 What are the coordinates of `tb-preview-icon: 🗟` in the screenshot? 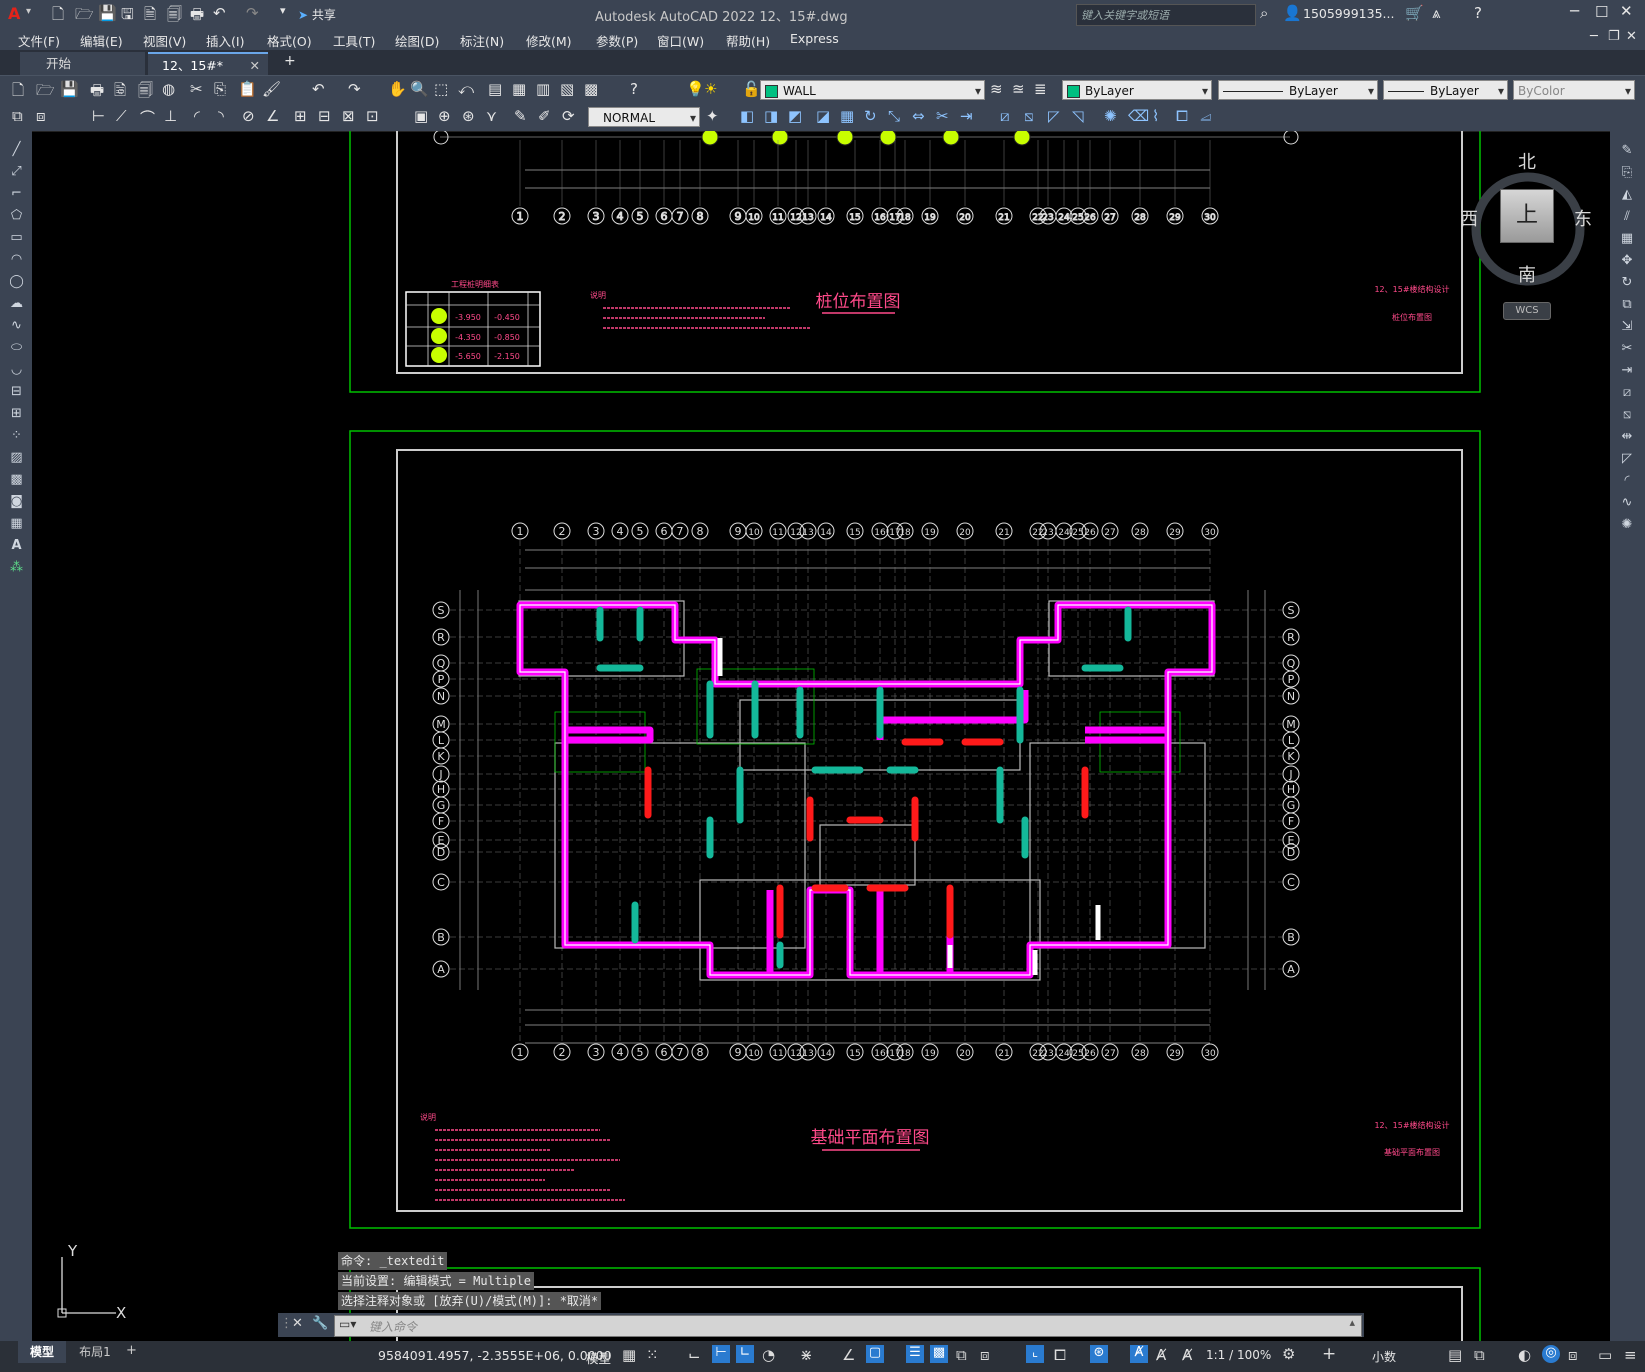 It's located at (120, 92).